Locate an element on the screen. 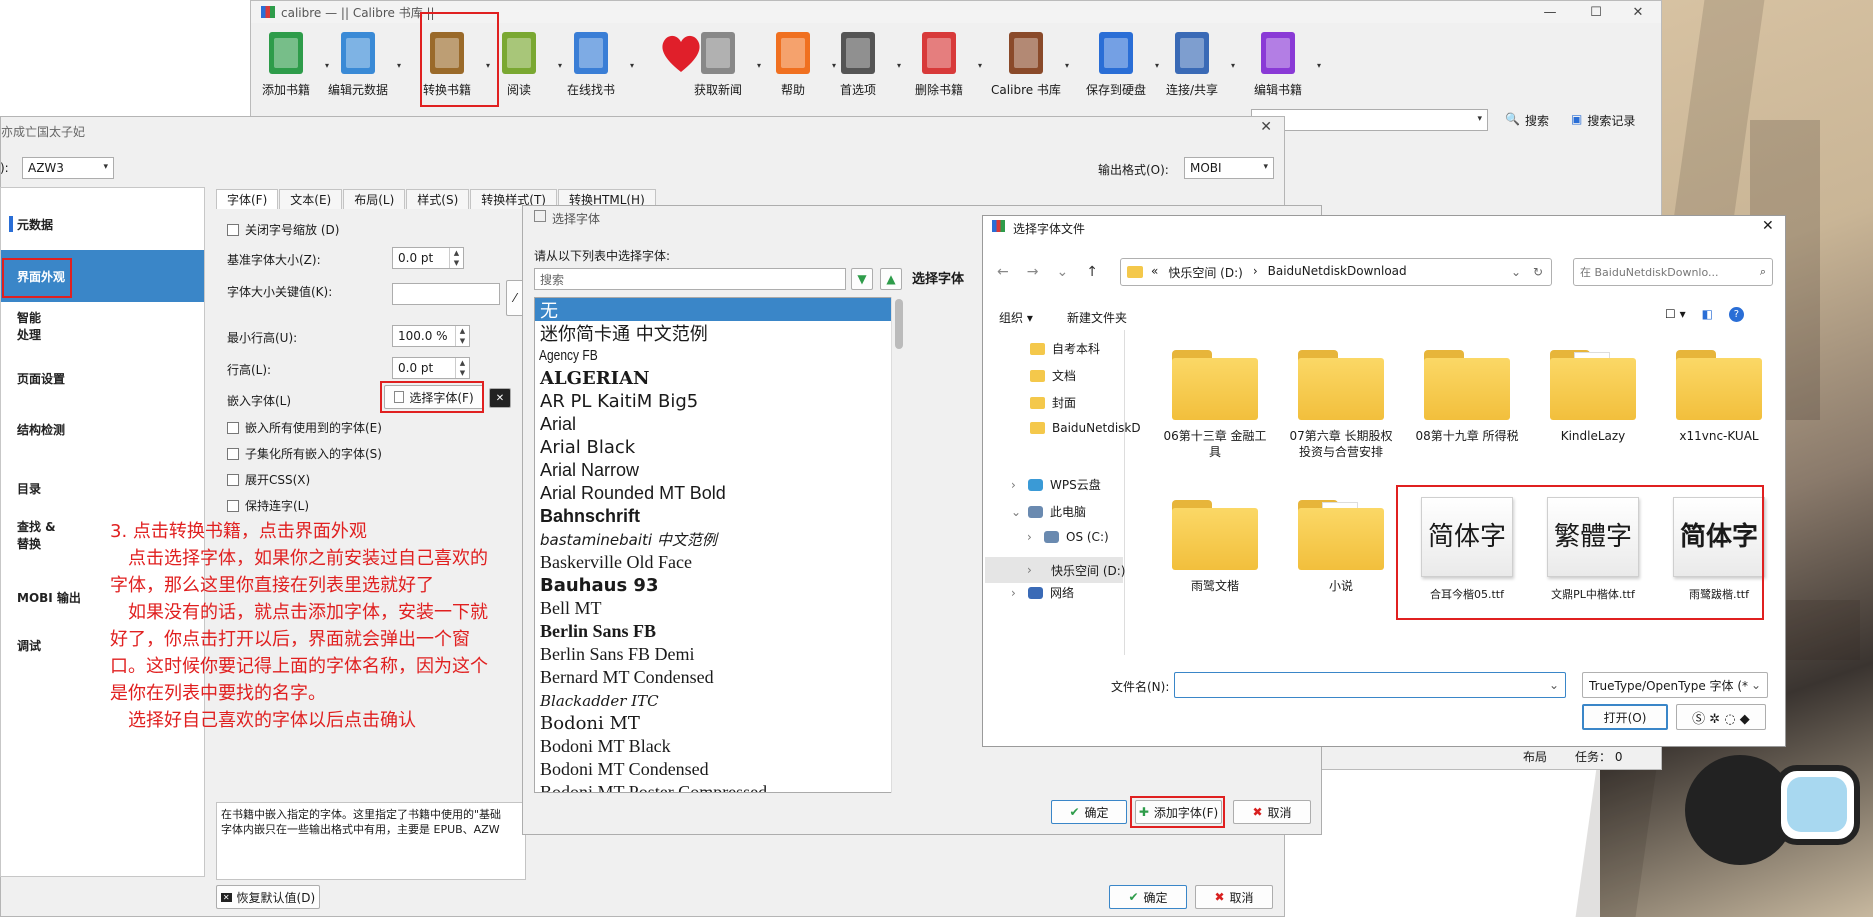 The height and width of the screenshot is (917, 1873). refresh-icon: ↻ is located at coordinates (1538, 272).